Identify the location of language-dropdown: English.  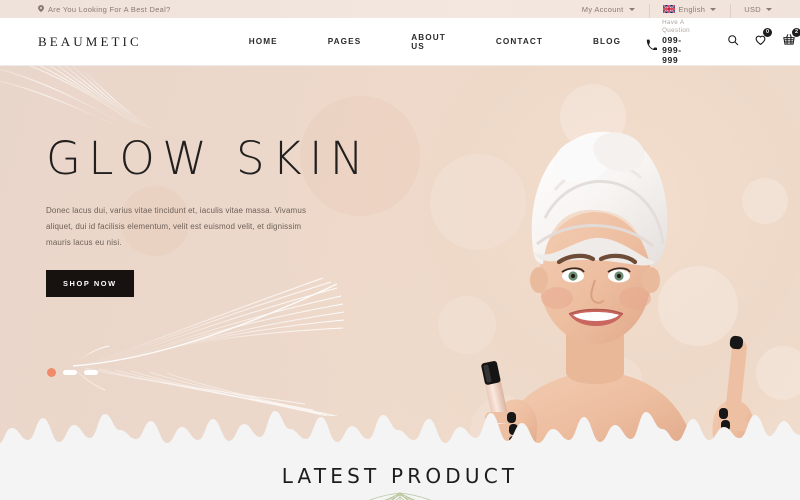
(689, 10).